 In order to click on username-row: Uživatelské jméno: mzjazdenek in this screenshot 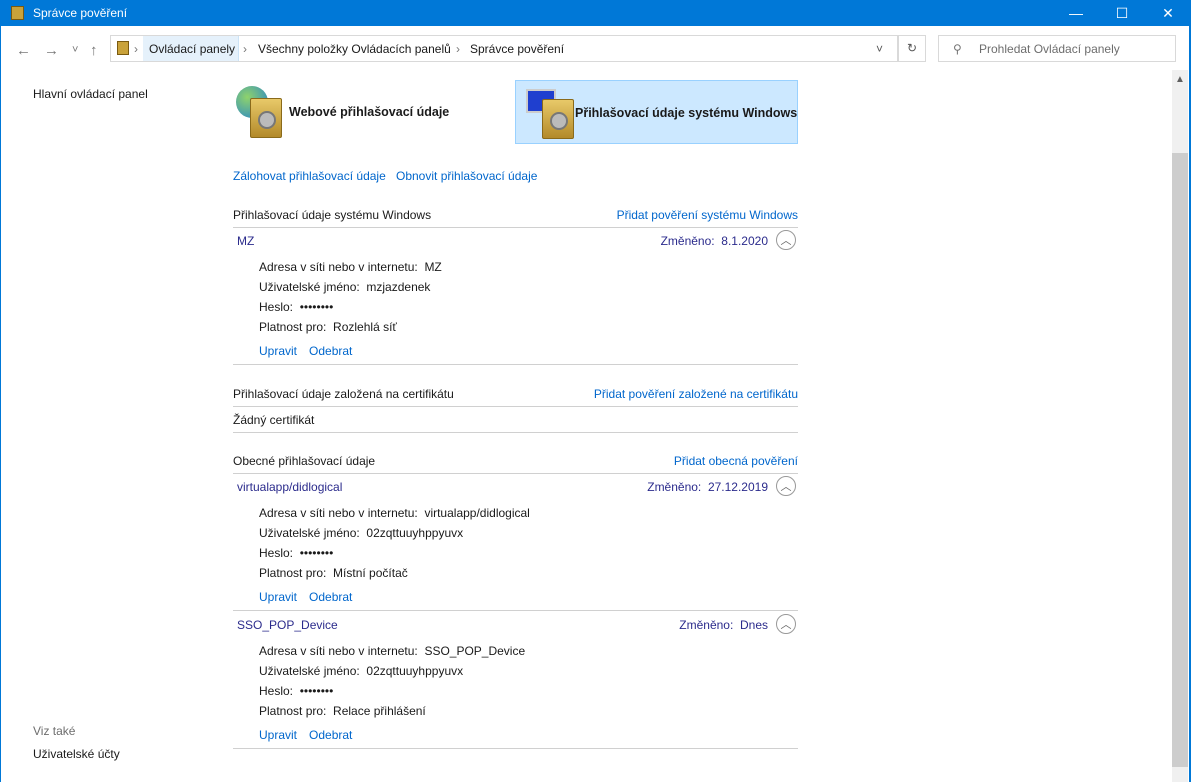, I will do `click(345, 287)`.